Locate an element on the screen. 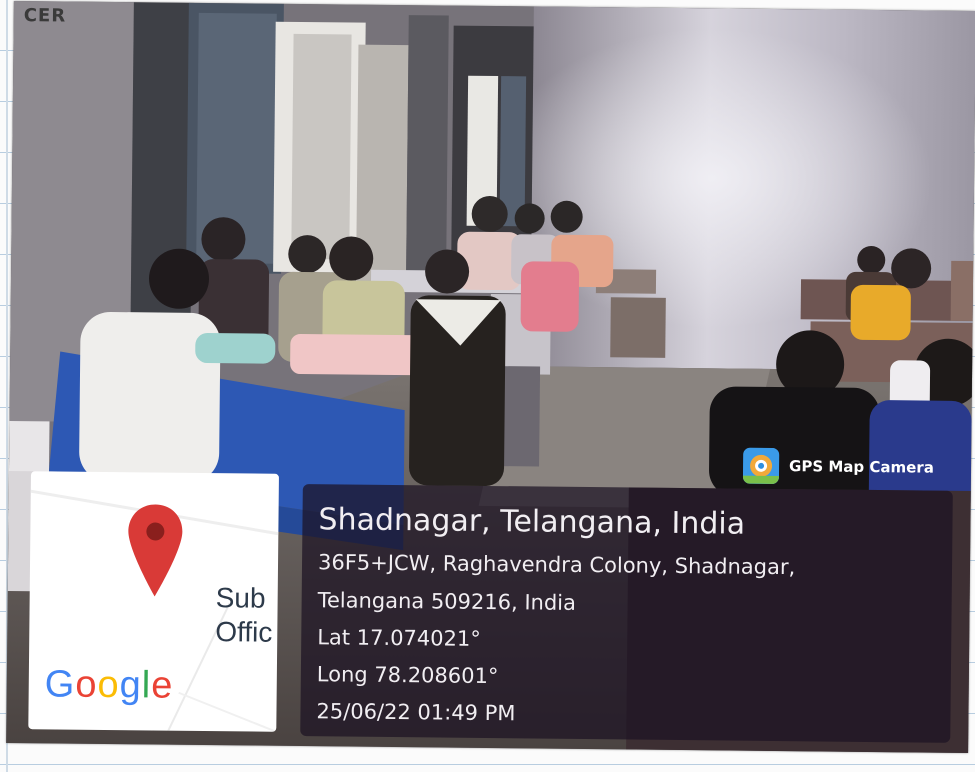  gps-map-camera-label: GPS Map Camera is located at coordinates (861, 467).